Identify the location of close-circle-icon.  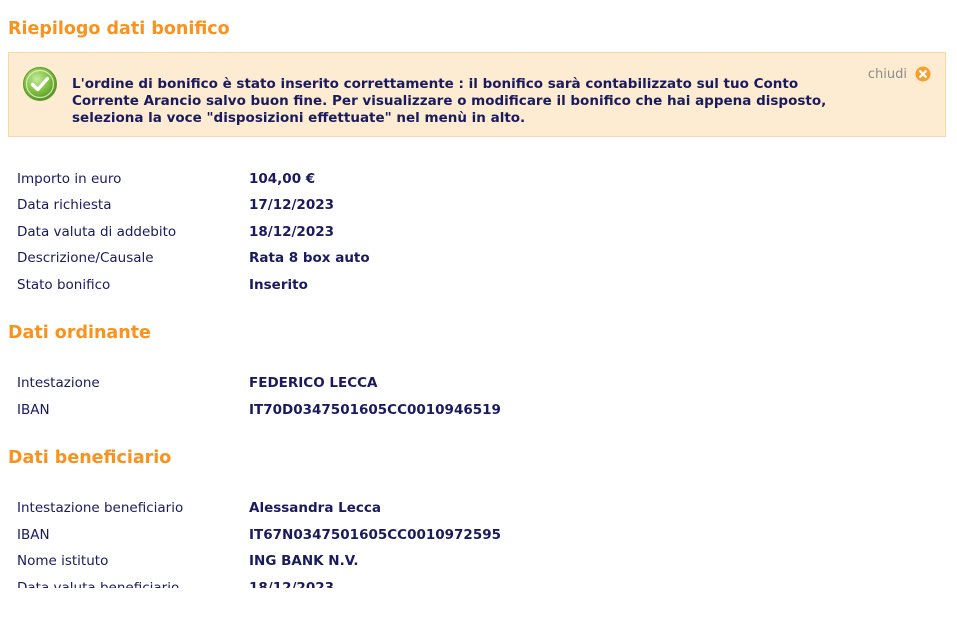
(923, 74).